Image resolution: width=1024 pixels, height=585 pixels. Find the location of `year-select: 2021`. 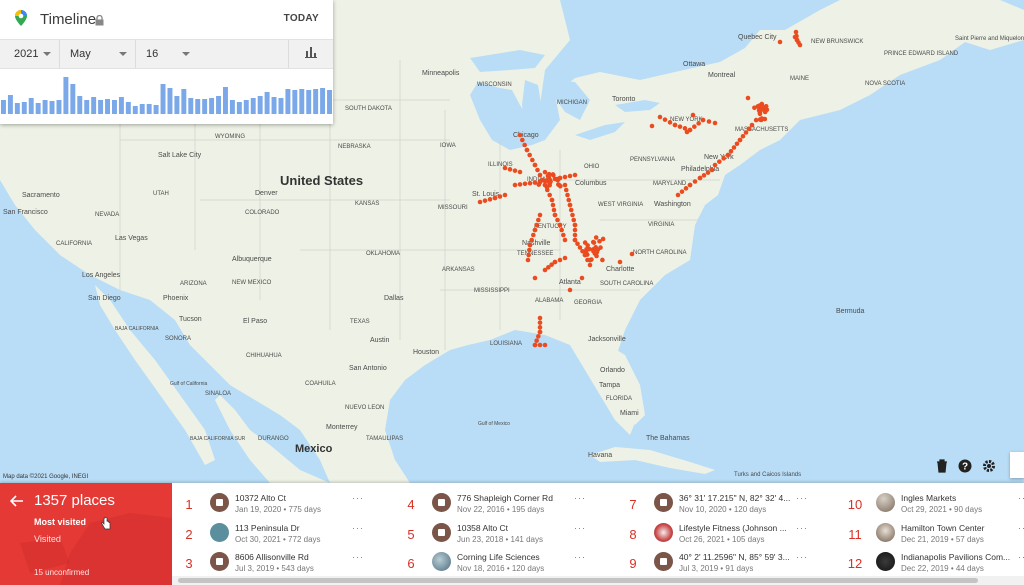

year-select: 2021 is located at coordinates (30, 54).